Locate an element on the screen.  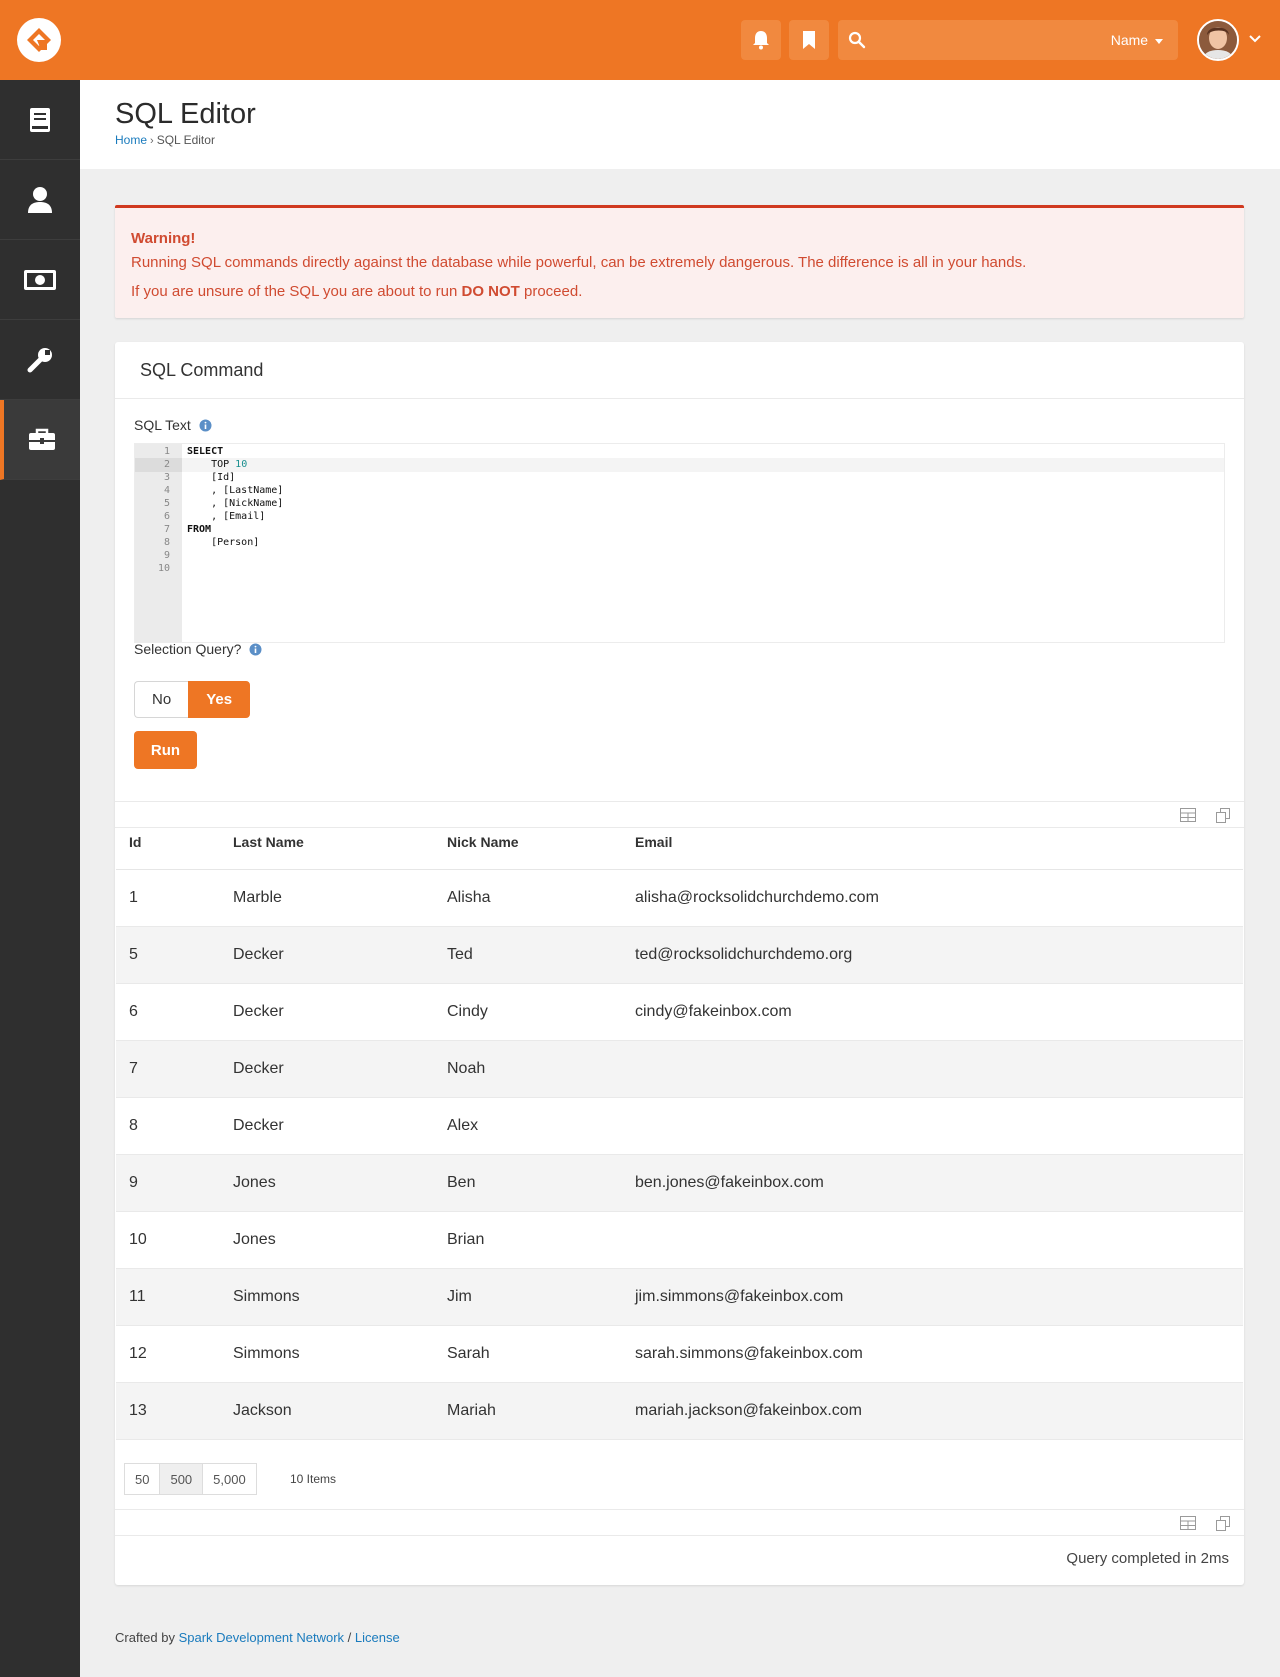
table-row: 10 Jones Brian is located at coordinates (679, 1240).